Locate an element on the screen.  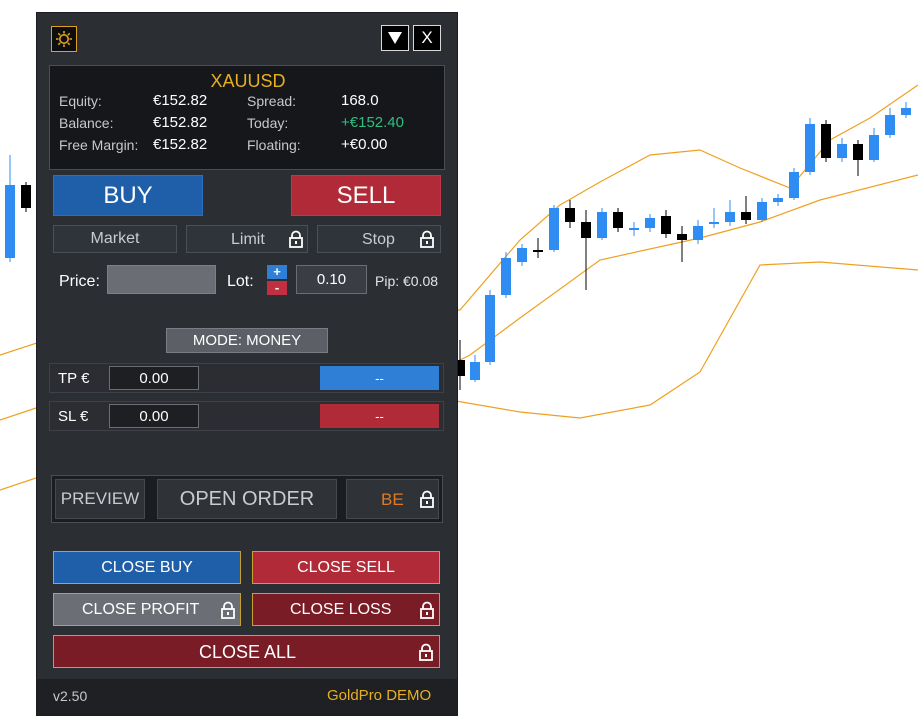
pip-value: Pip: €0.08 is located at coordinates (407, 281).